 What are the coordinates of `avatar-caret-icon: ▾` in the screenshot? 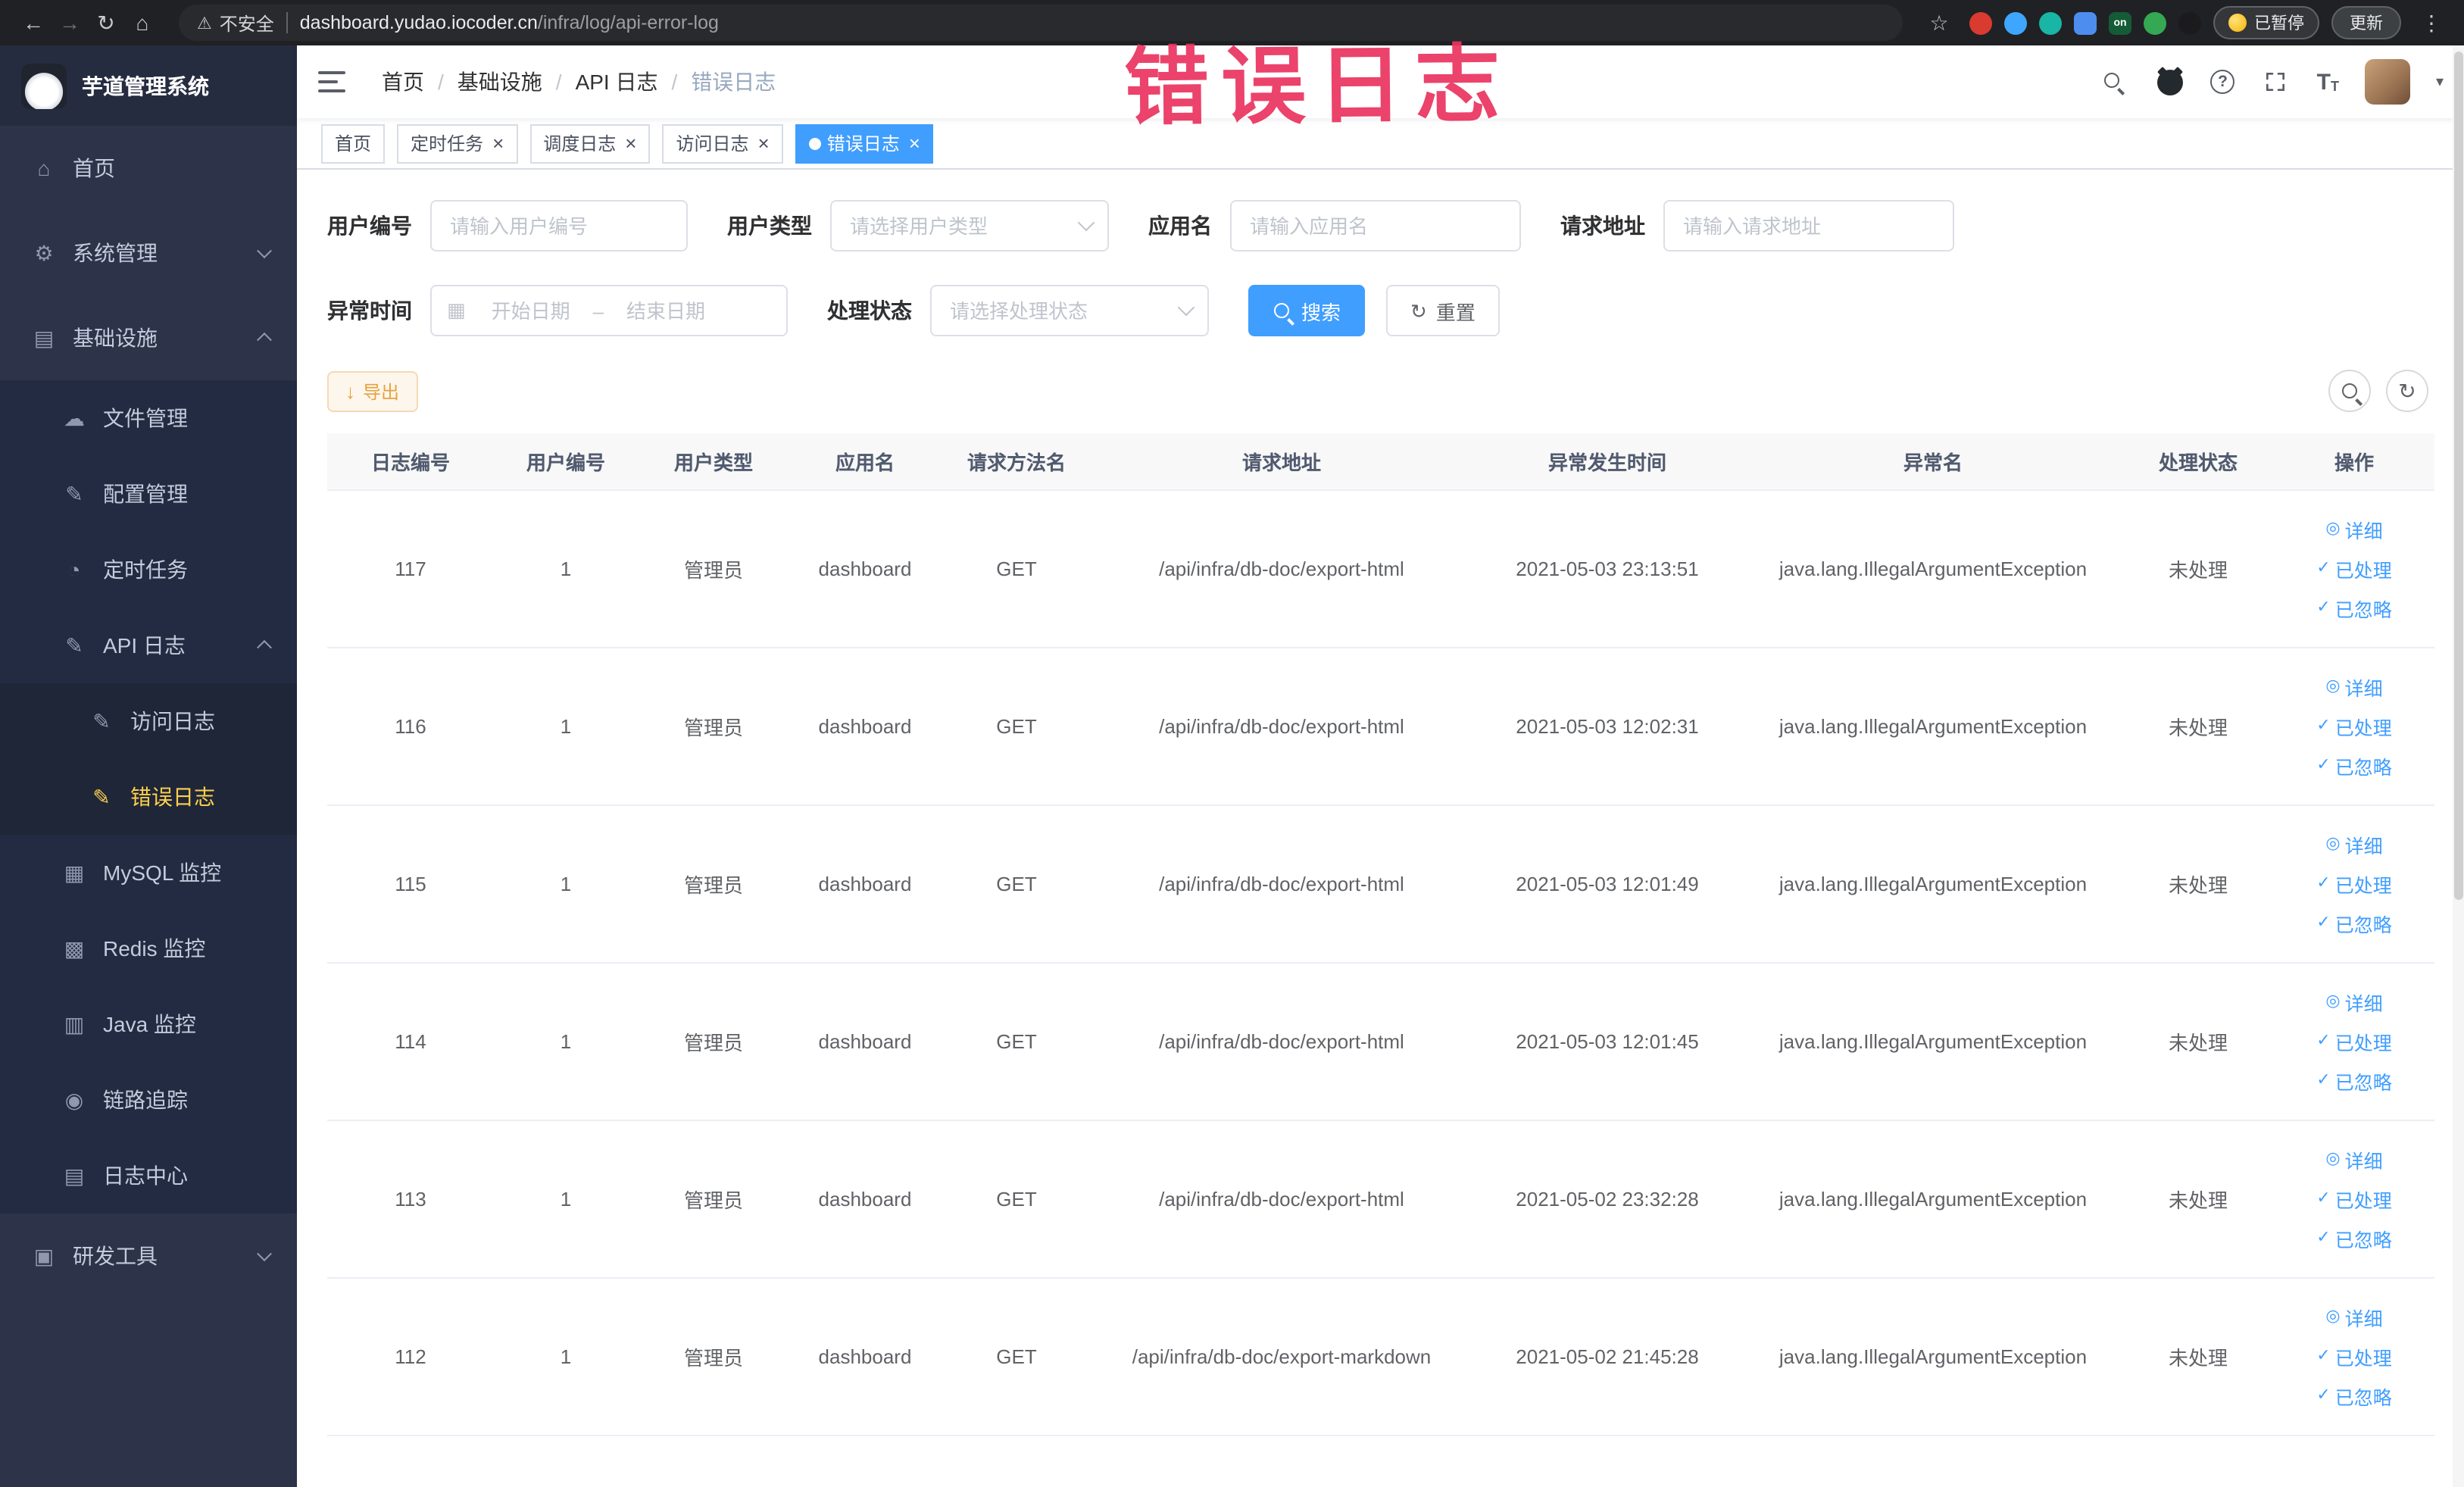 It's located at (2440, 81).